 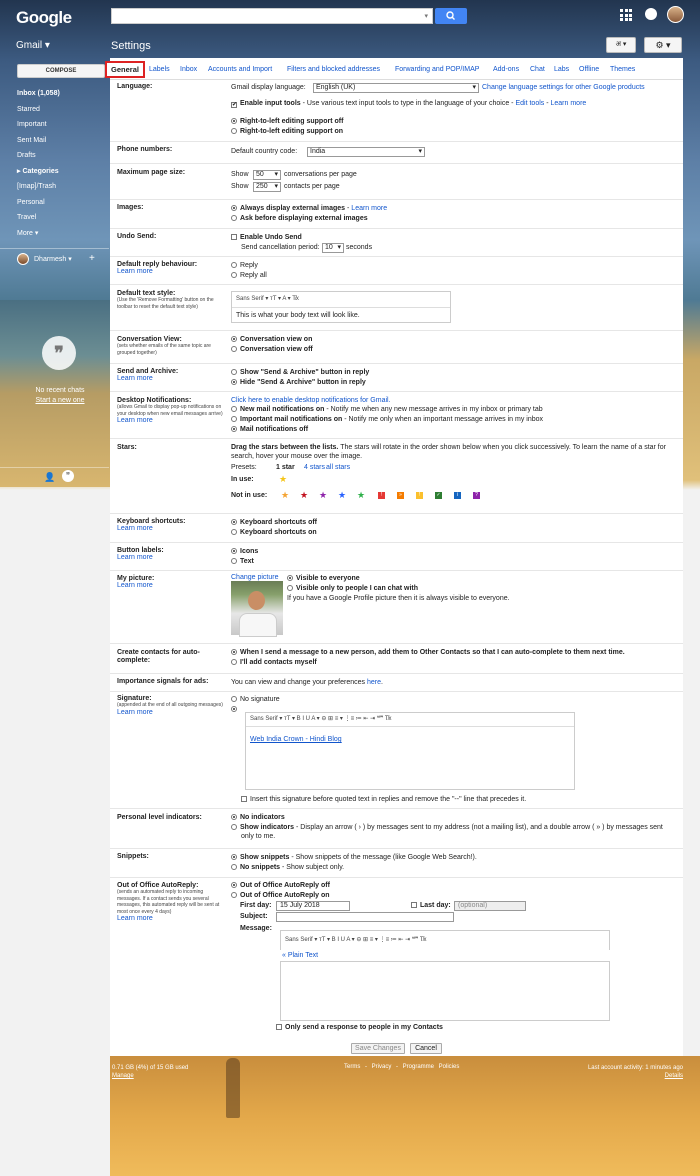 What do you see at coordinates (240, 69) in the screenshot?
I see `tab-accounts-import: Accounts and Import` at bounding box center [240, 69].